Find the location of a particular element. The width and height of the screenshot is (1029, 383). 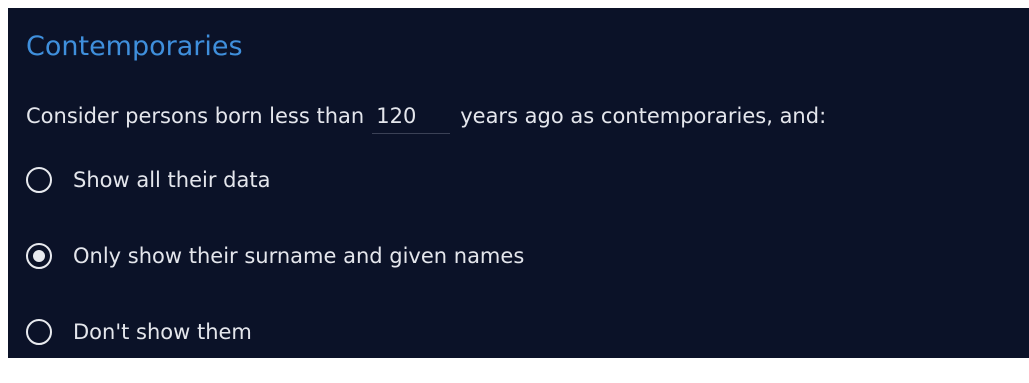

option-label: Don't show them is located at coordinates (162, 332).